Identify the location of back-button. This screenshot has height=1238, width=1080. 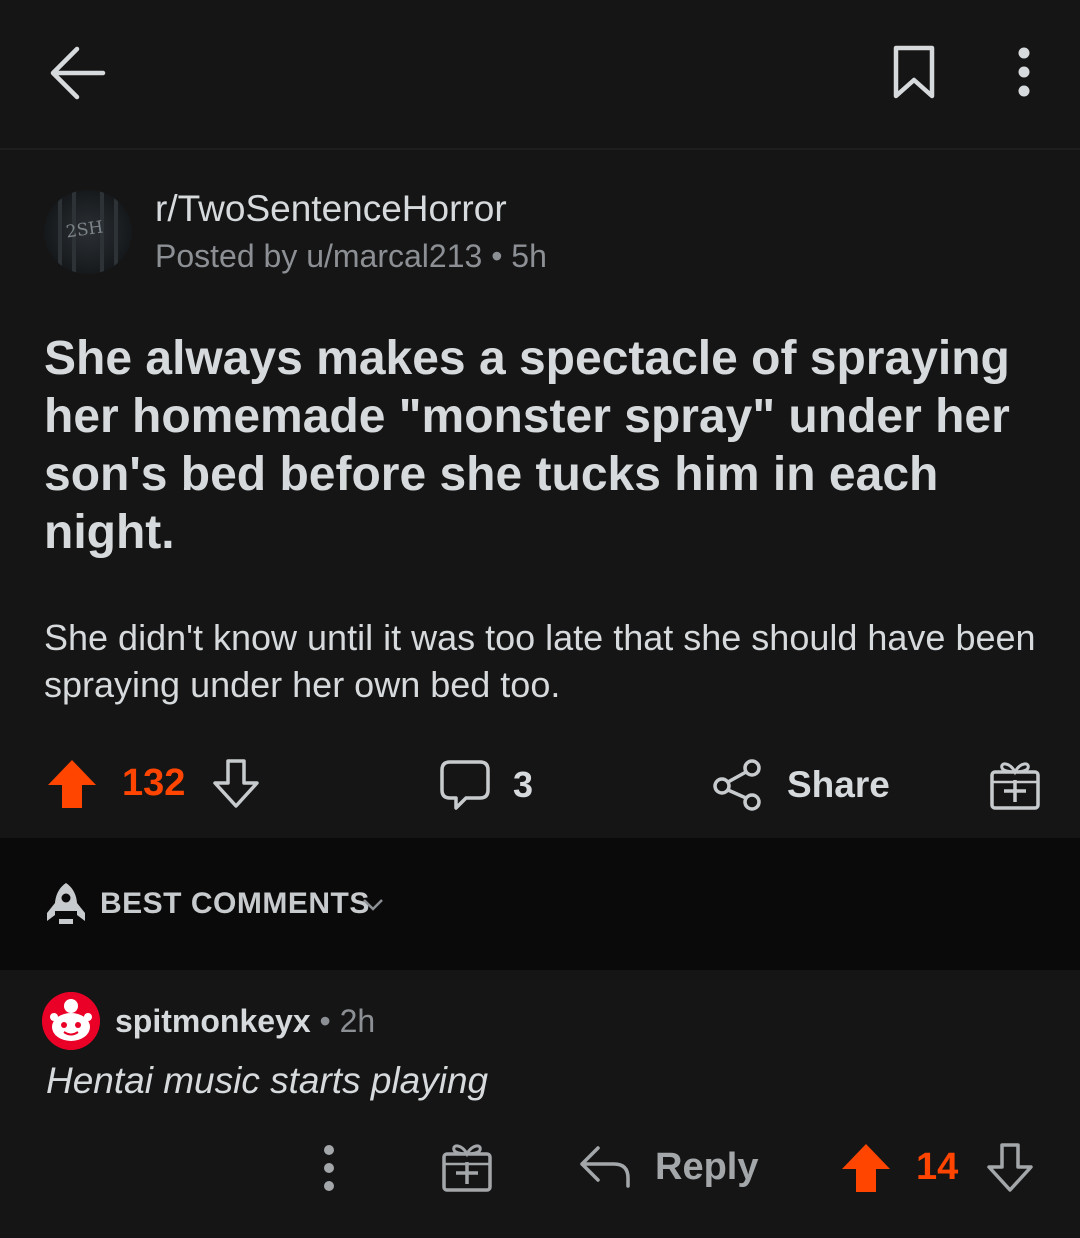
(77, 73).